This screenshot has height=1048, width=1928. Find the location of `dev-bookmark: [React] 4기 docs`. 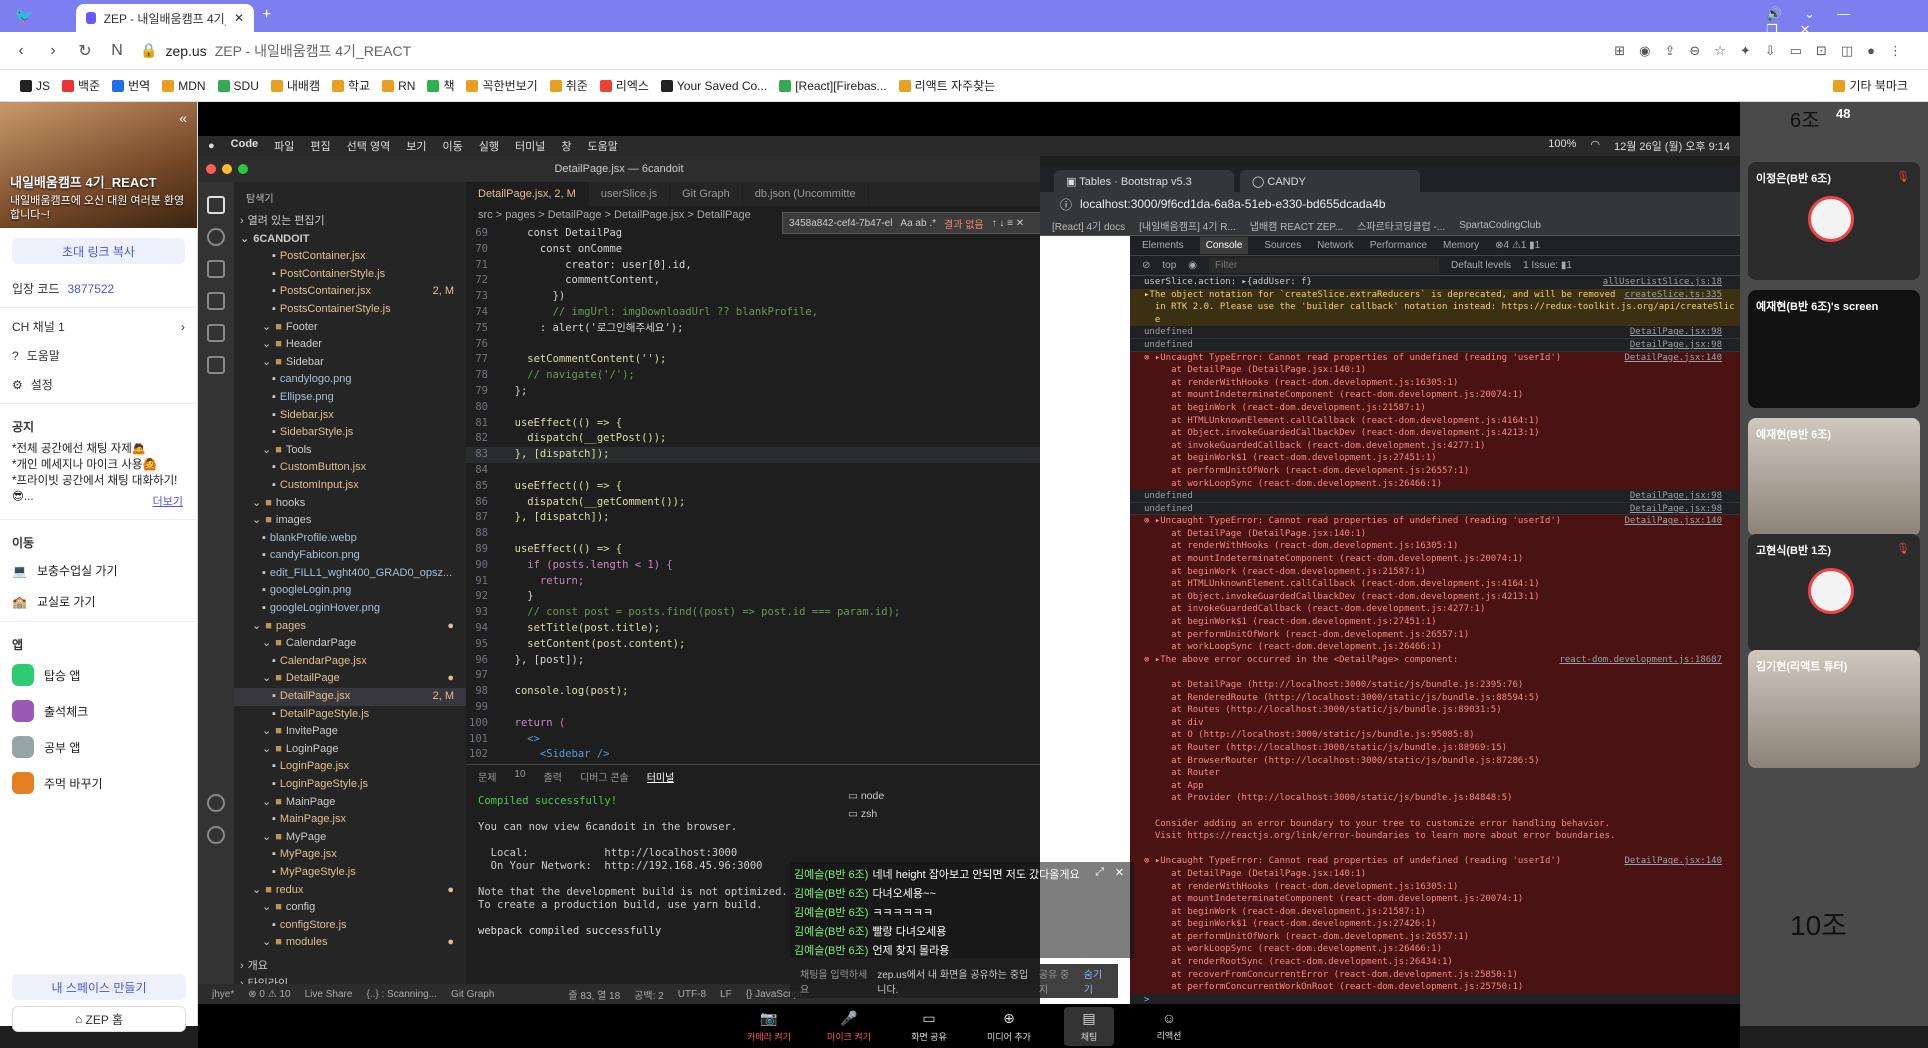

dev-bookmark: [React] 4기 docs is located at coordinates (1088, 225).